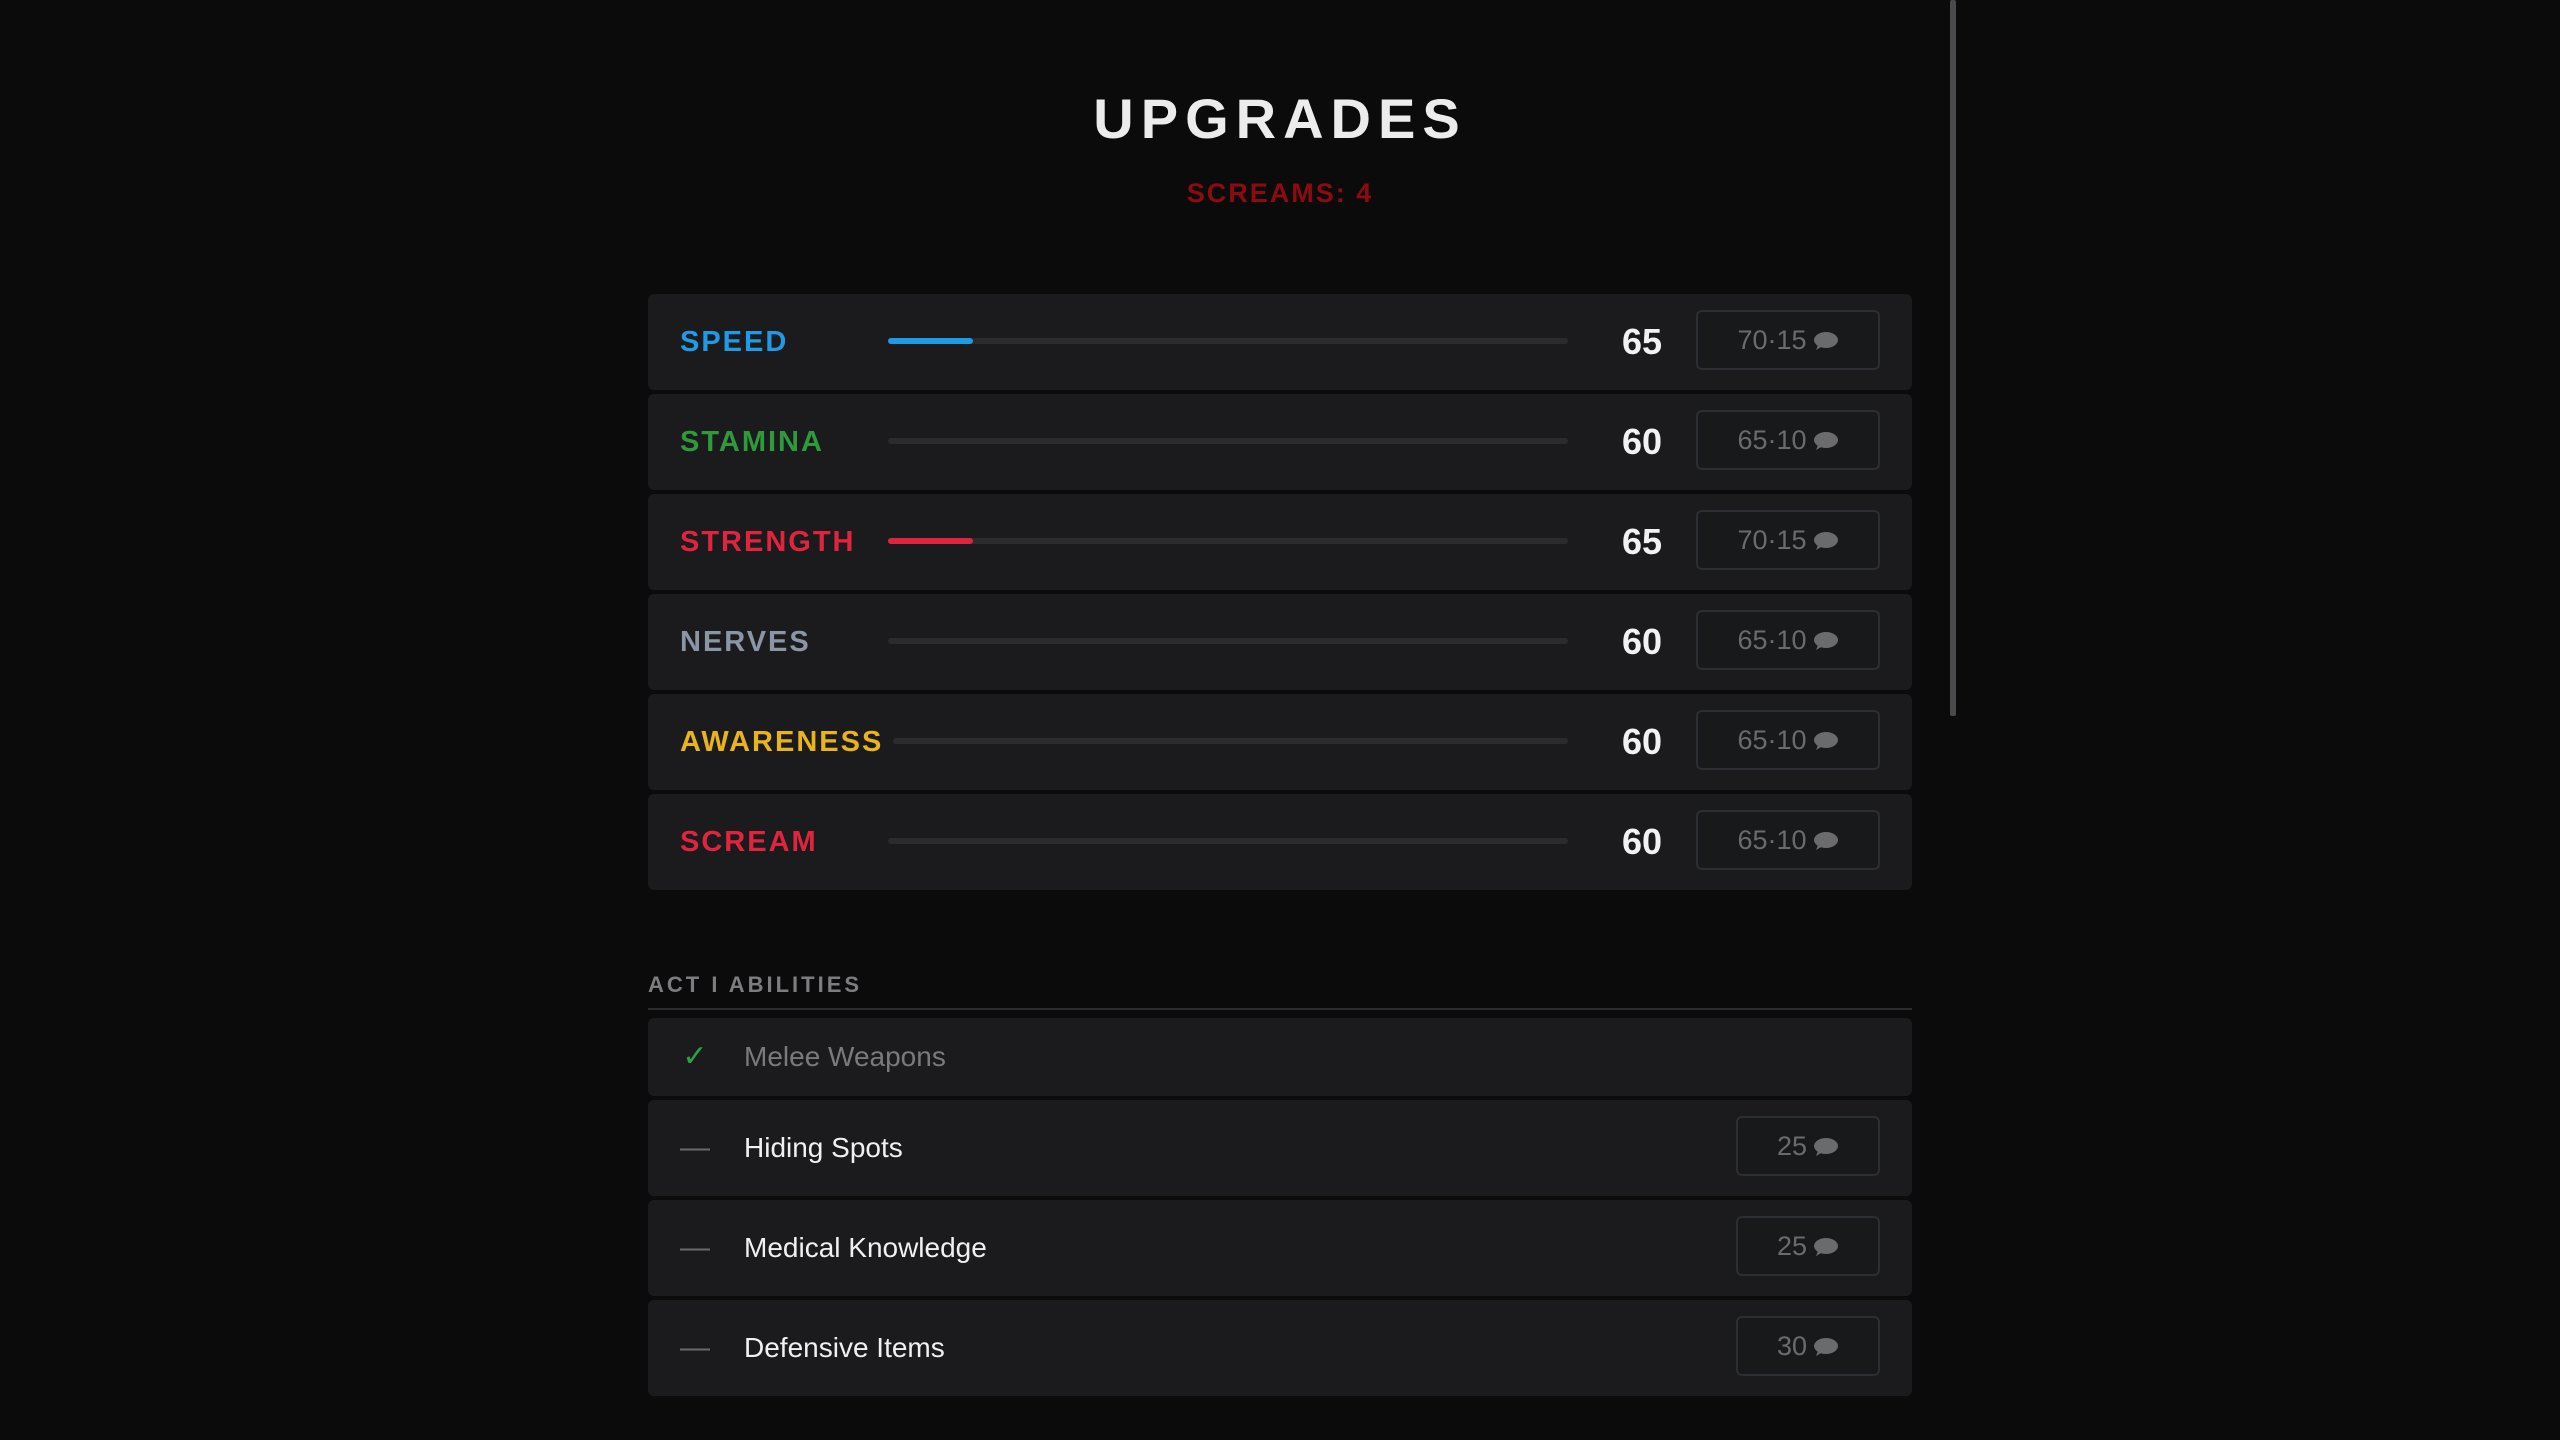 This screenshot has height=1440, width=2560. Describe the element at coordinates (749, 842) in the screenshot. I see `stat-name: SCREAM` at that location.